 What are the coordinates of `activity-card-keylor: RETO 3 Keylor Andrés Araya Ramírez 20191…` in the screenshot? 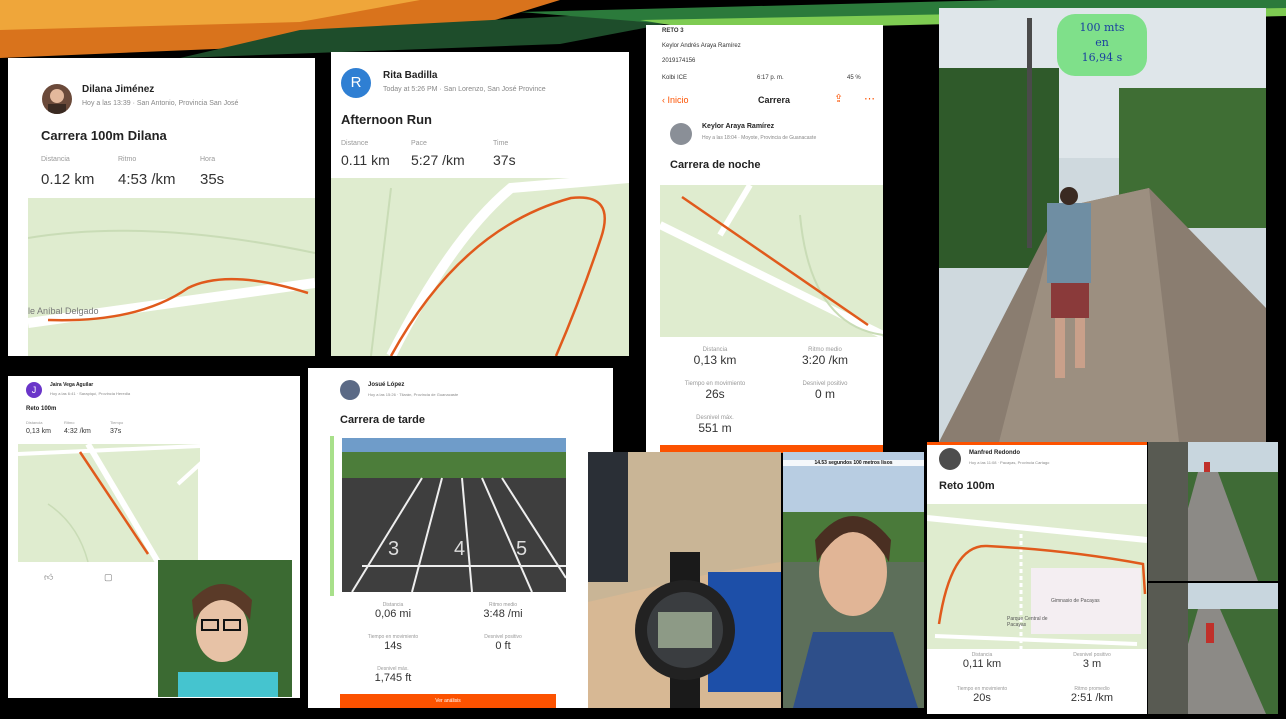 It's located at (764, 239).